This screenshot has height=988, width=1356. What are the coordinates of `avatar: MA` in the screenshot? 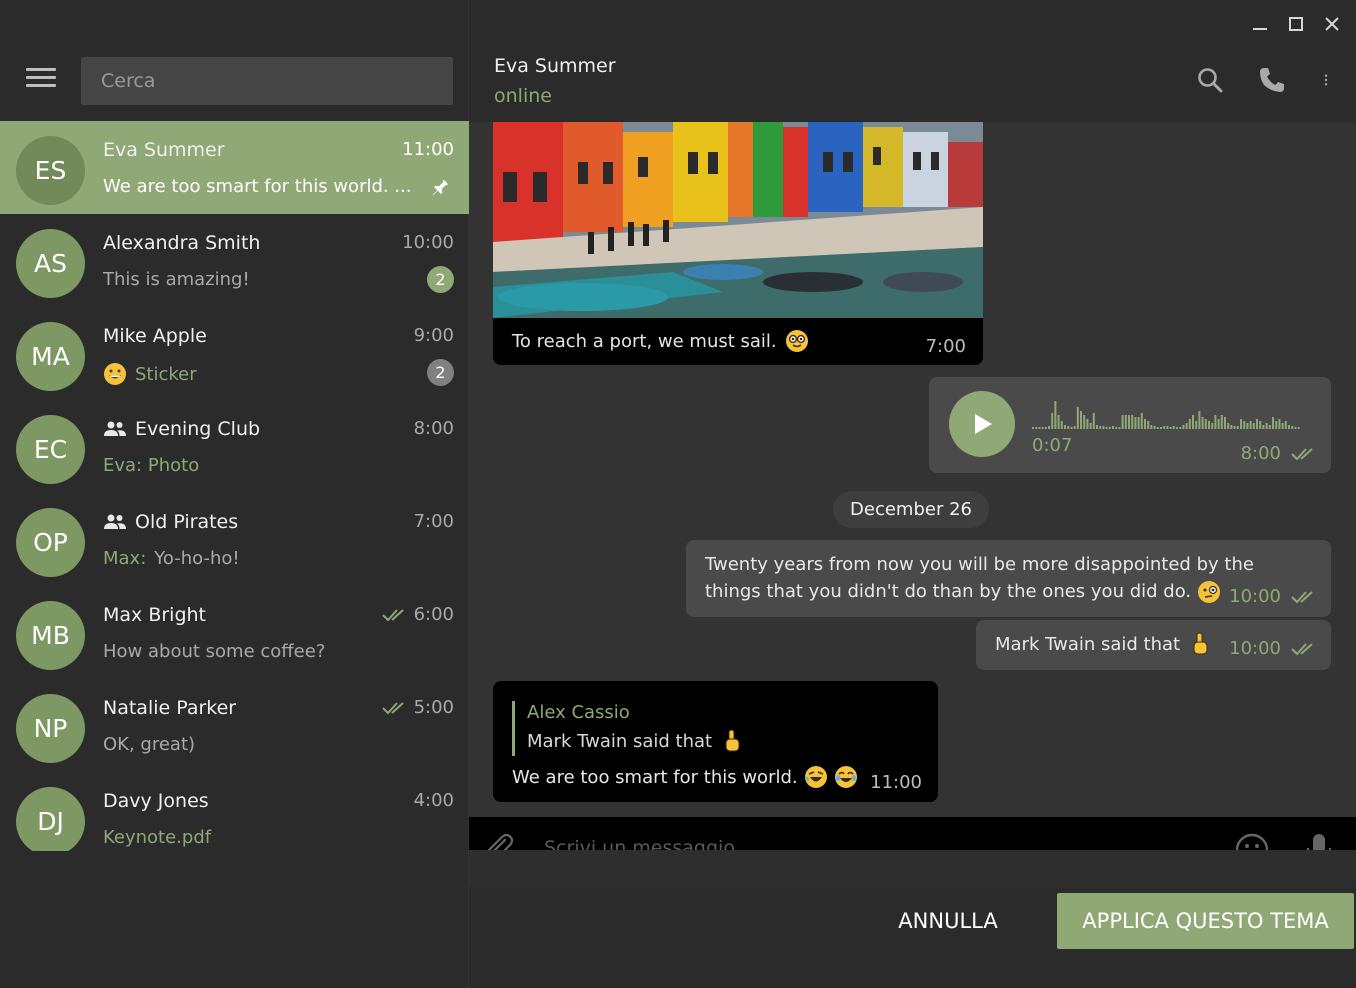 It's located at (50, 356).